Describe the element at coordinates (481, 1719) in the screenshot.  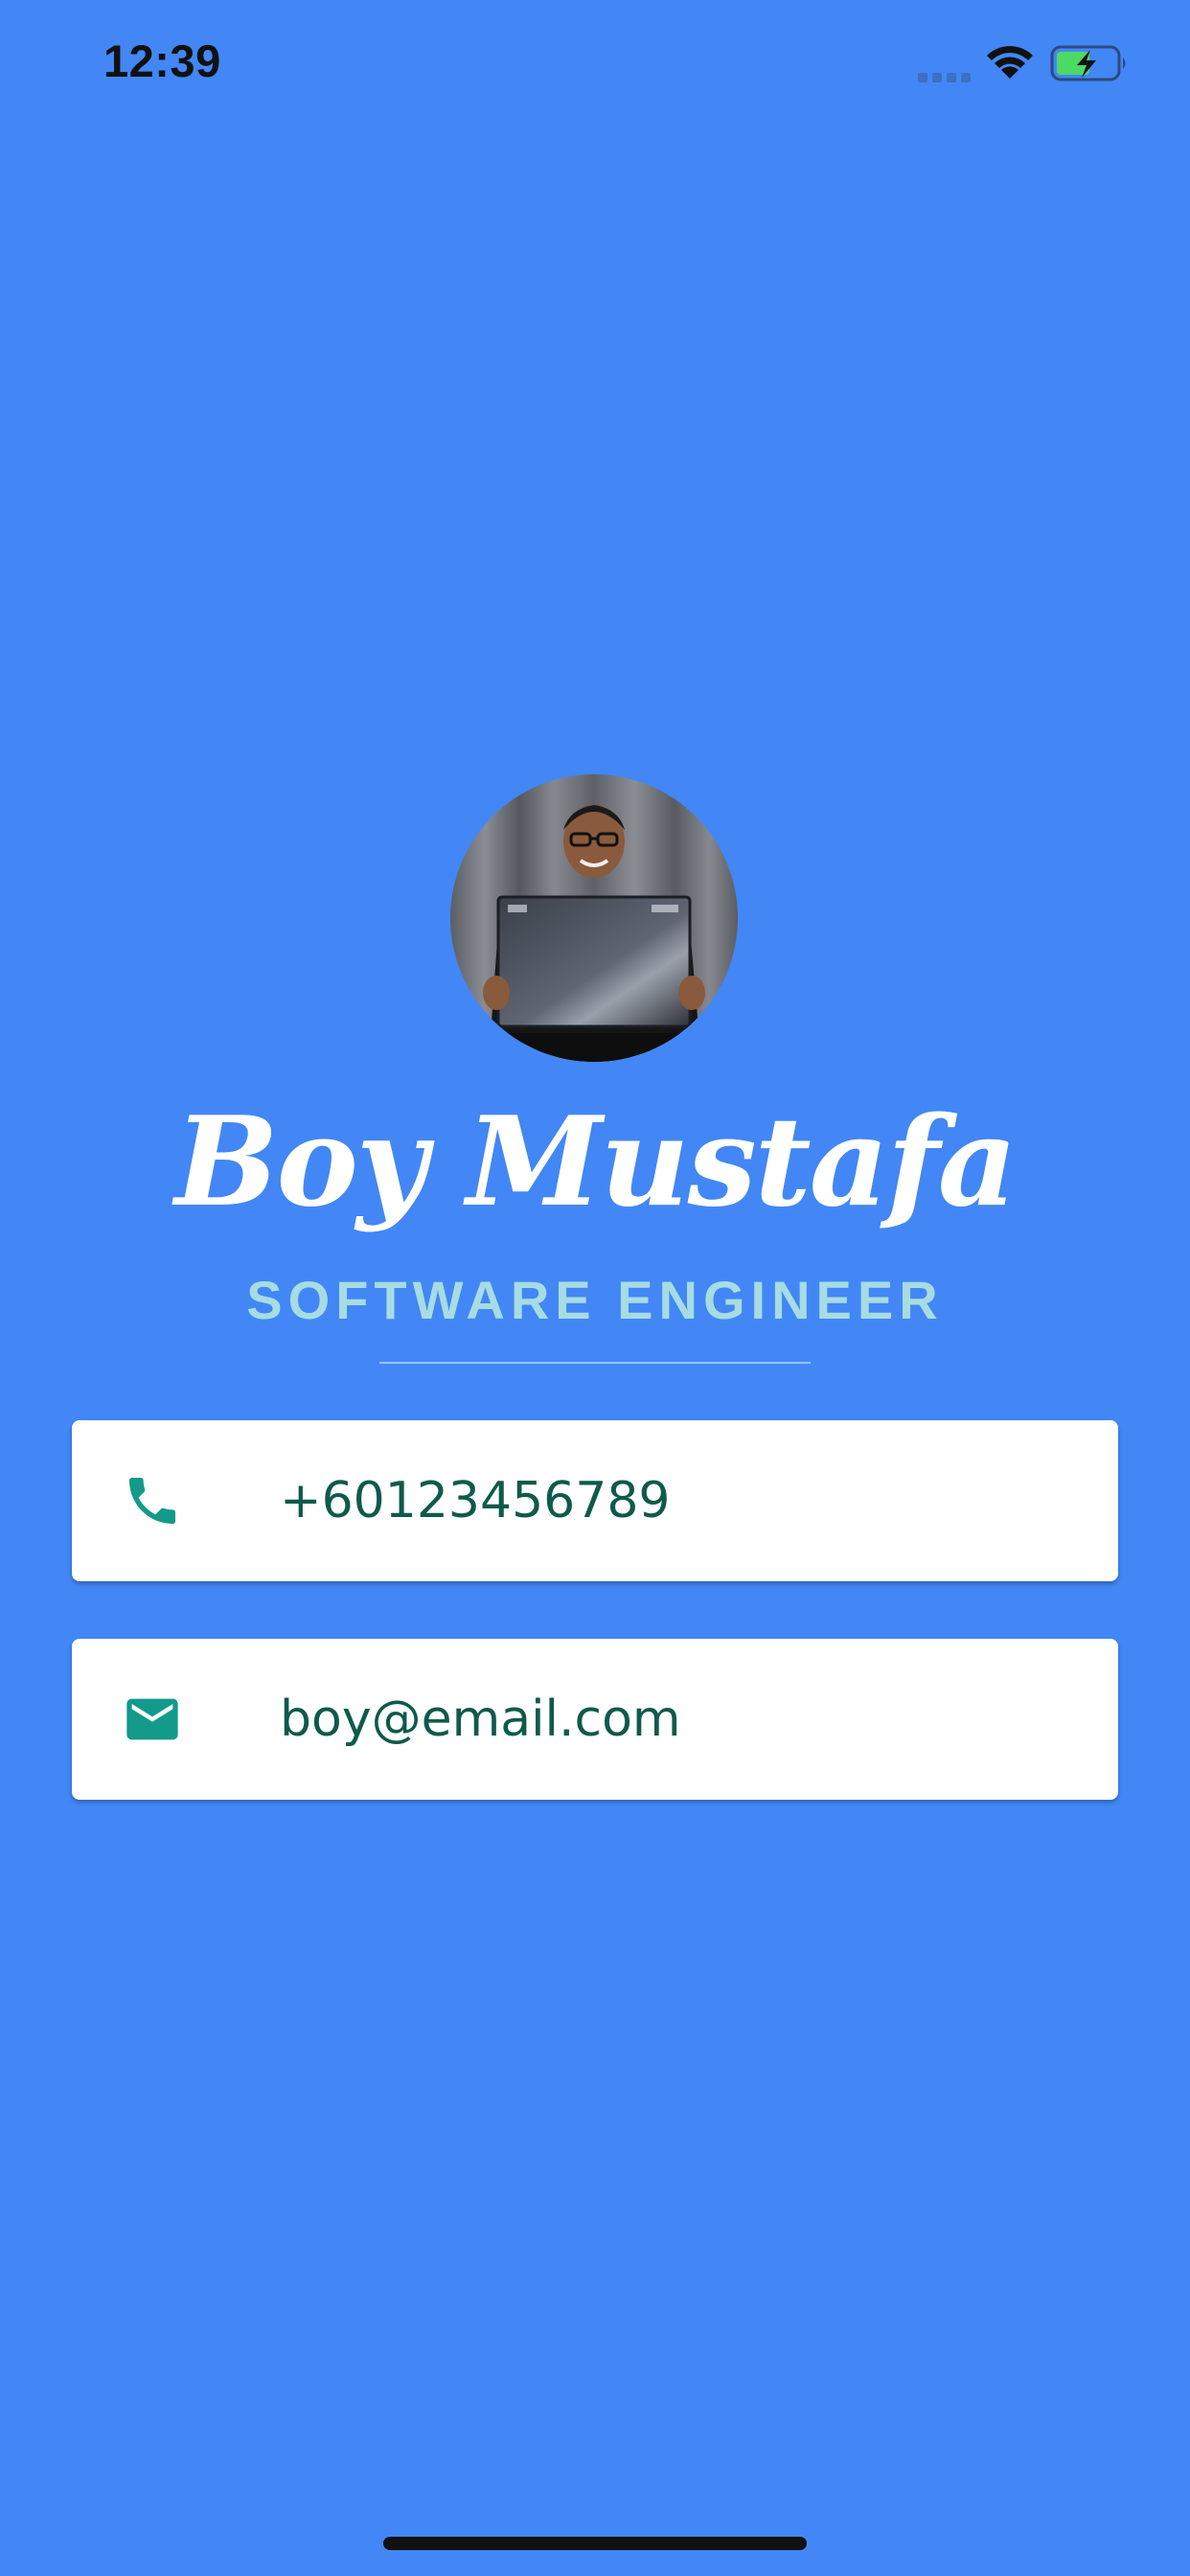
I see `email-address: boy@email.com` at that location.